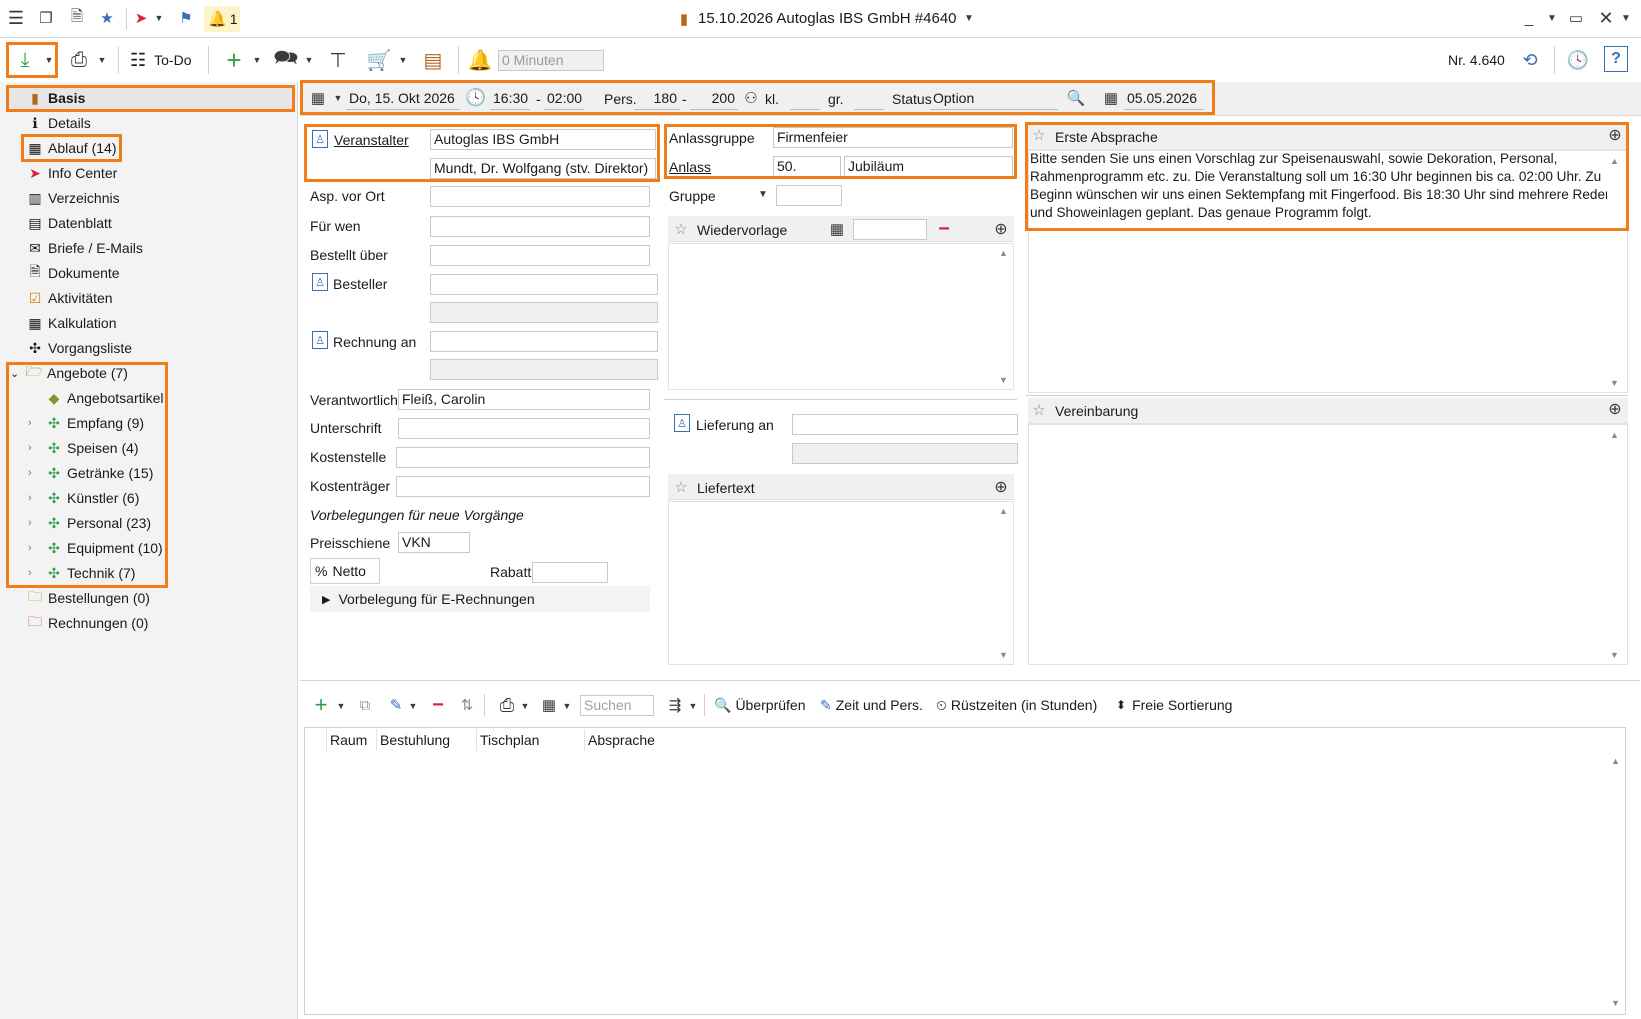  What do you see at coordinates (564, 99) in the screenshot?
I see `time-to-field: 02:00` at bounding box center [564, 99].